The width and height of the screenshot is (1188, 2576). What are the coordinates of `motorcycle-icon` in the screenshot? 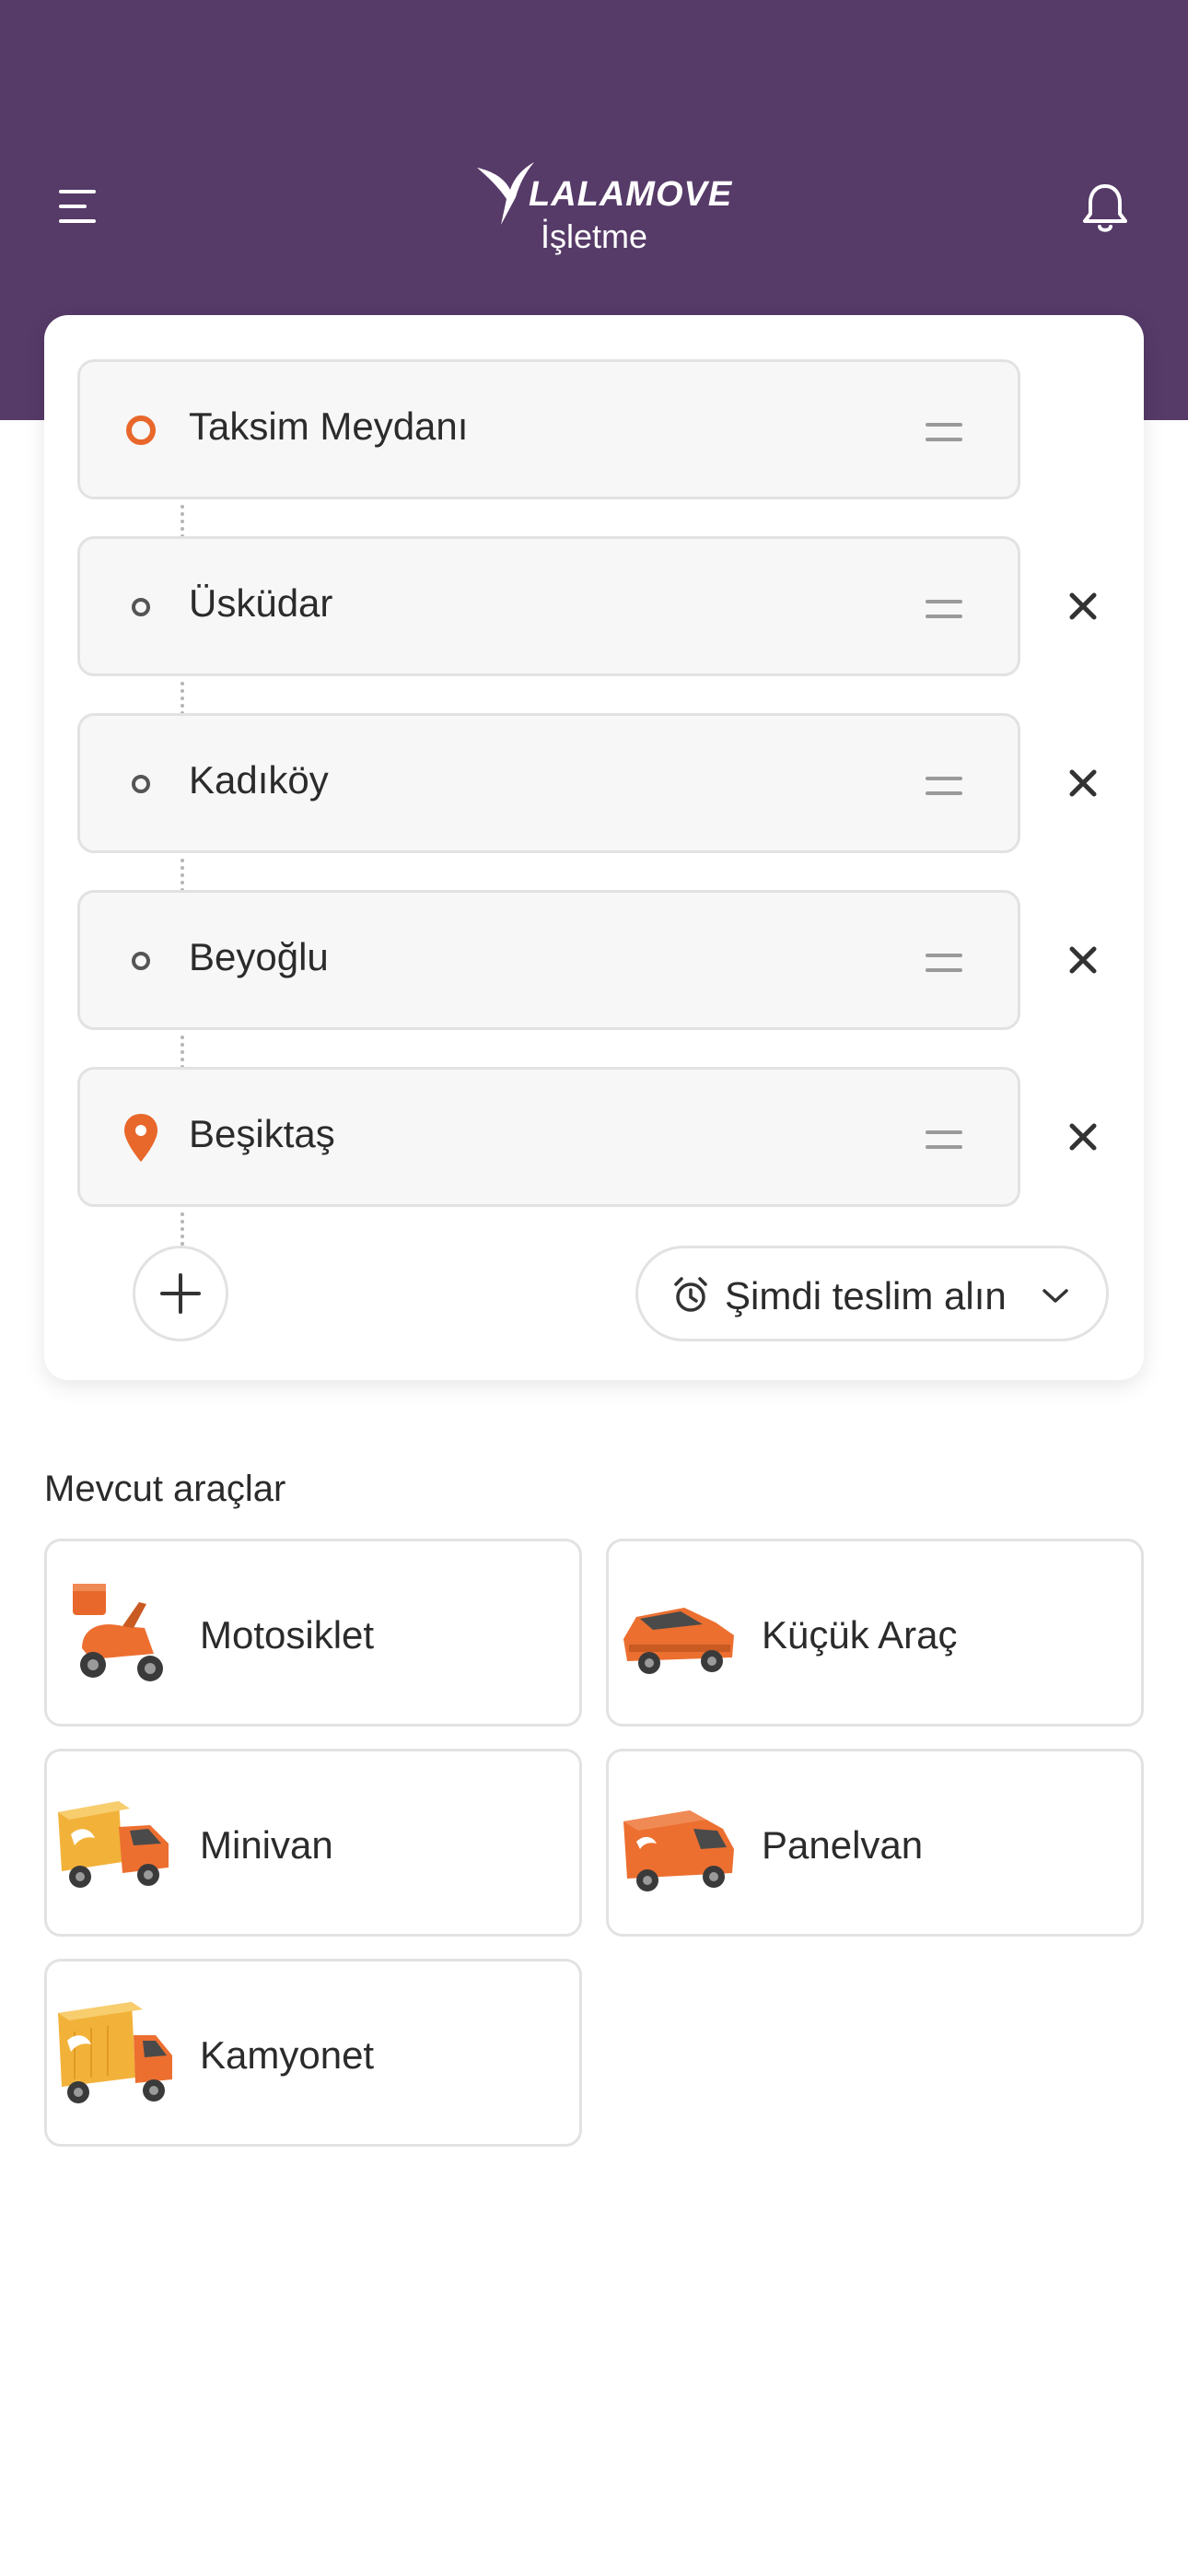 It's located at (118, 1632).